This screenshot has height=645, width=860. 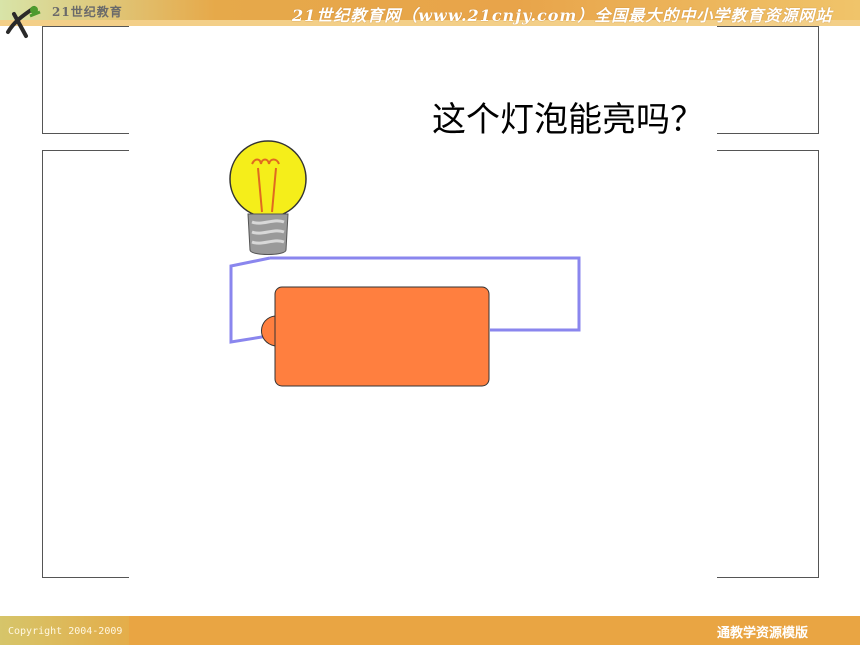 What do you see at coordinates (763, 633) in the screenshot?
I see `footer-template-label: 通教学资源模版` at bounding box center [763, 633].